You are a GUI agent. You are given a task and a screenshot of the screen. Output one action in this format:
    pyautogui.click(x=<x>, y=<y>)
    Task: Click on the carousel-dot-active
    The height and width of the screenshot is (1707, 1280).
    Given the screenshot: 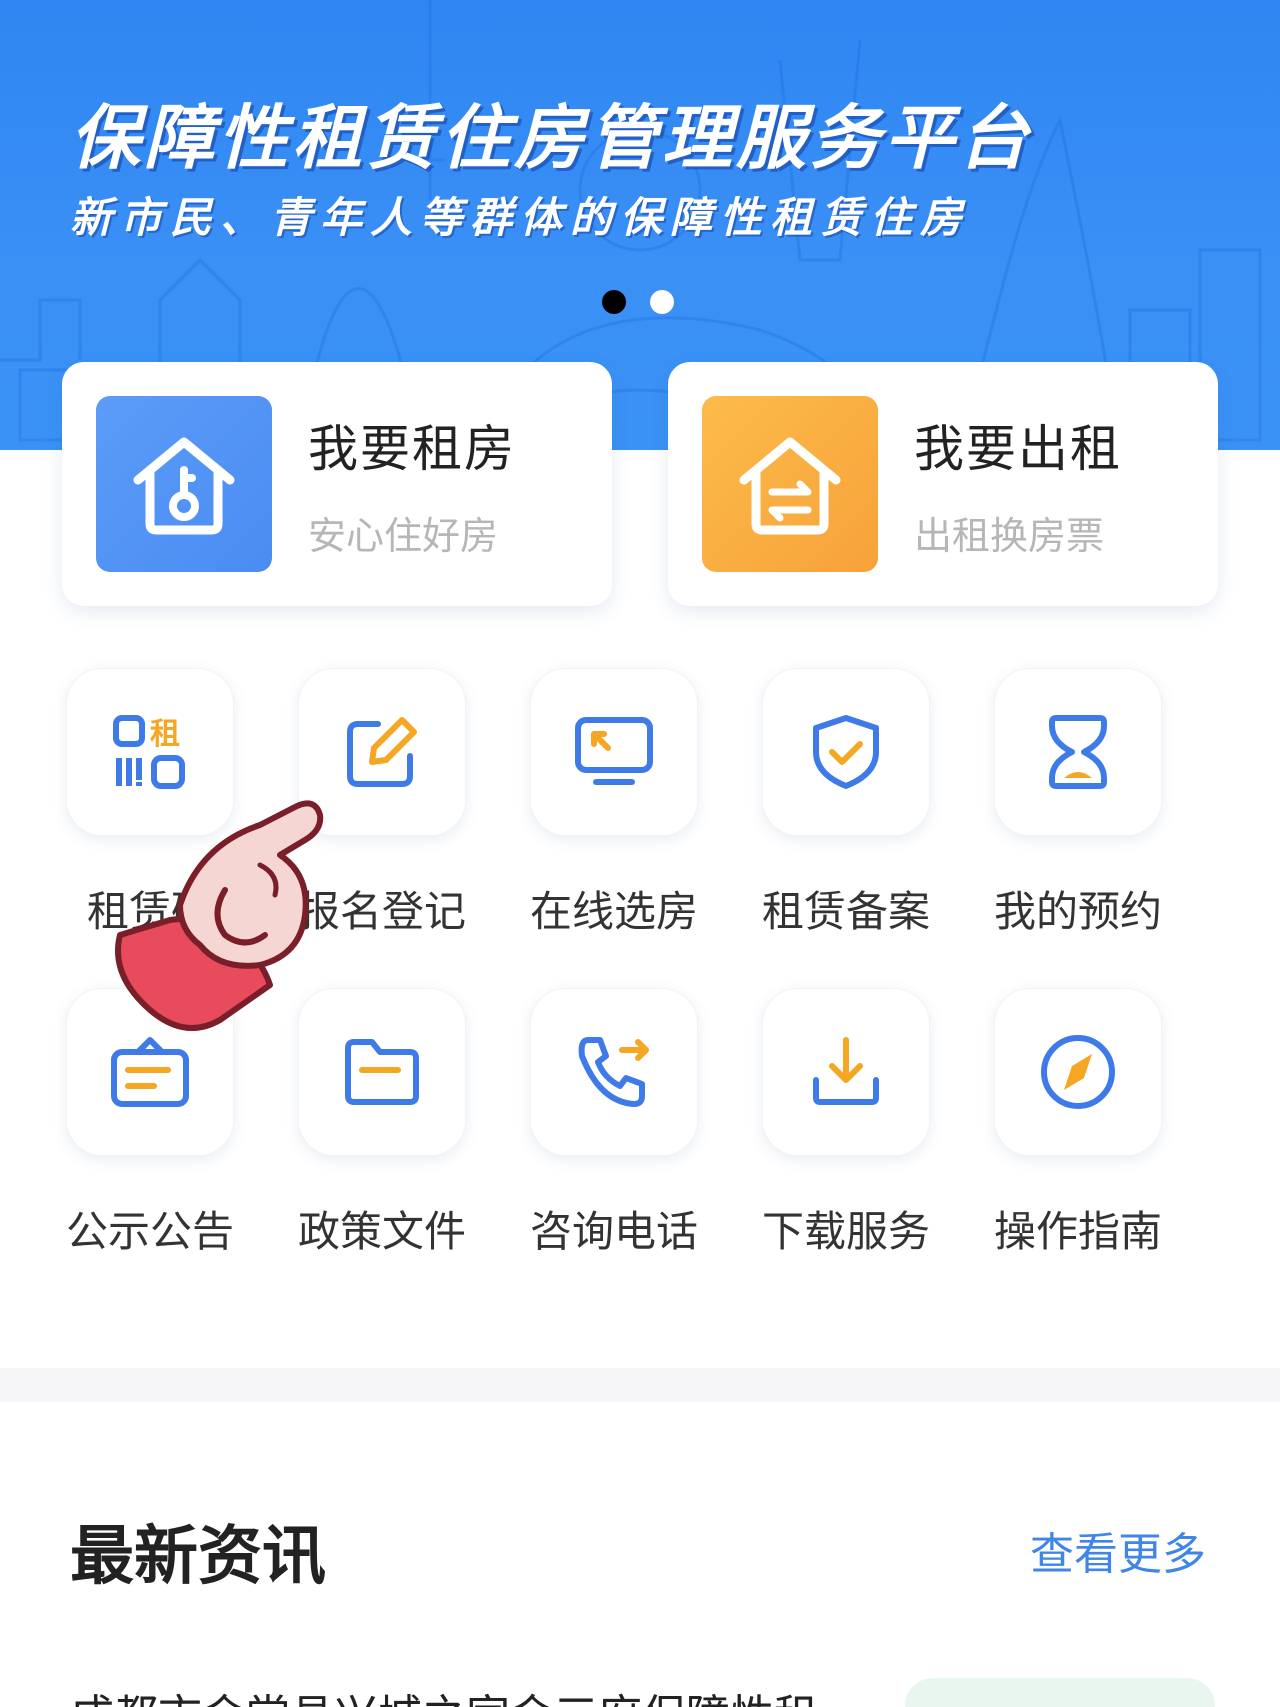 What is the action you would take?
    pyautogui.click(x=614, y=302)
    